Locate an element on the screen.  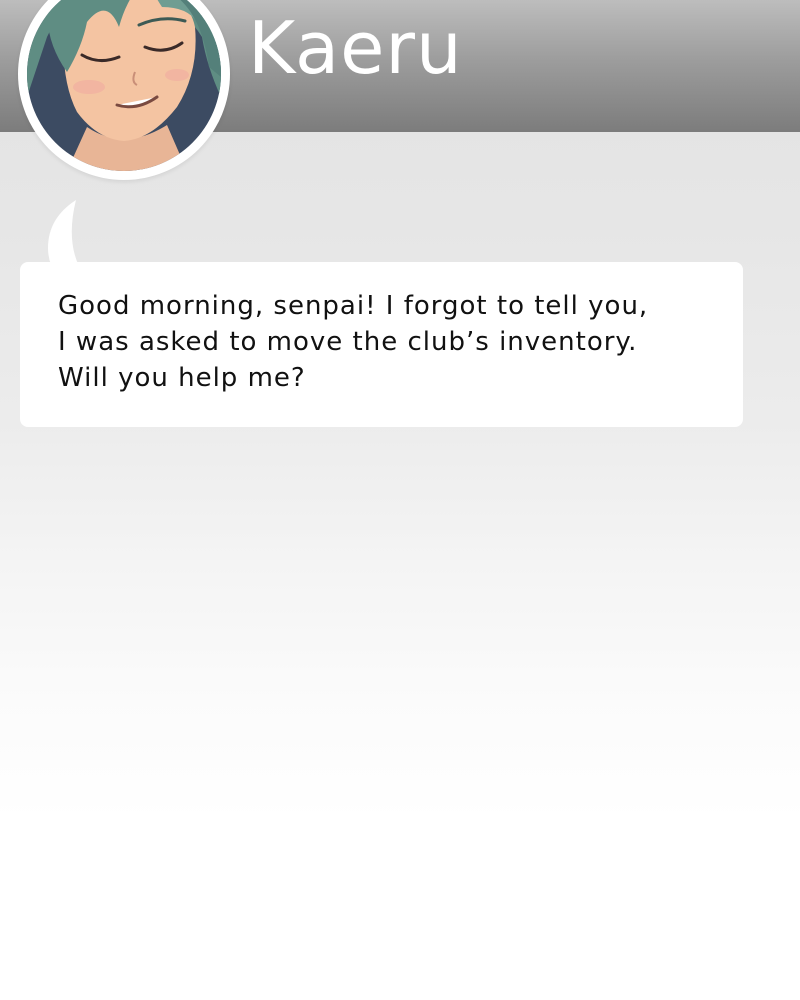
speaker-name: Kaeru is located at coordinates (355, 48).